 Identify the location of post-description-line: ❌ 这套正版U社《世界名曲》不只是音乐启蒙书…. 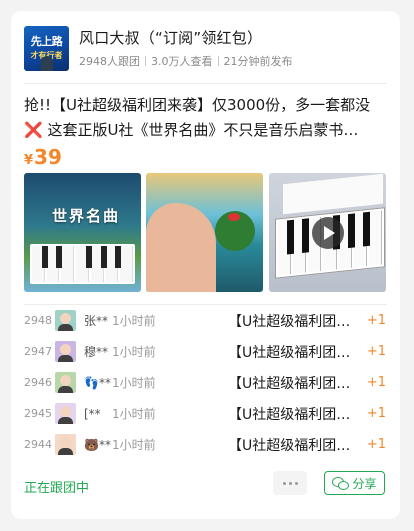
(191, 130).